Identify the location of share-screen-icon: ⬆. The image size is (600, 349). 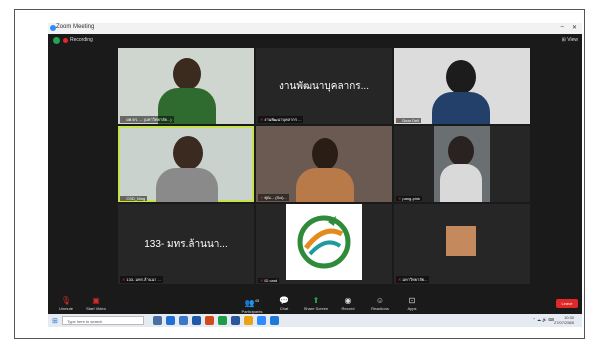
(316, 300).